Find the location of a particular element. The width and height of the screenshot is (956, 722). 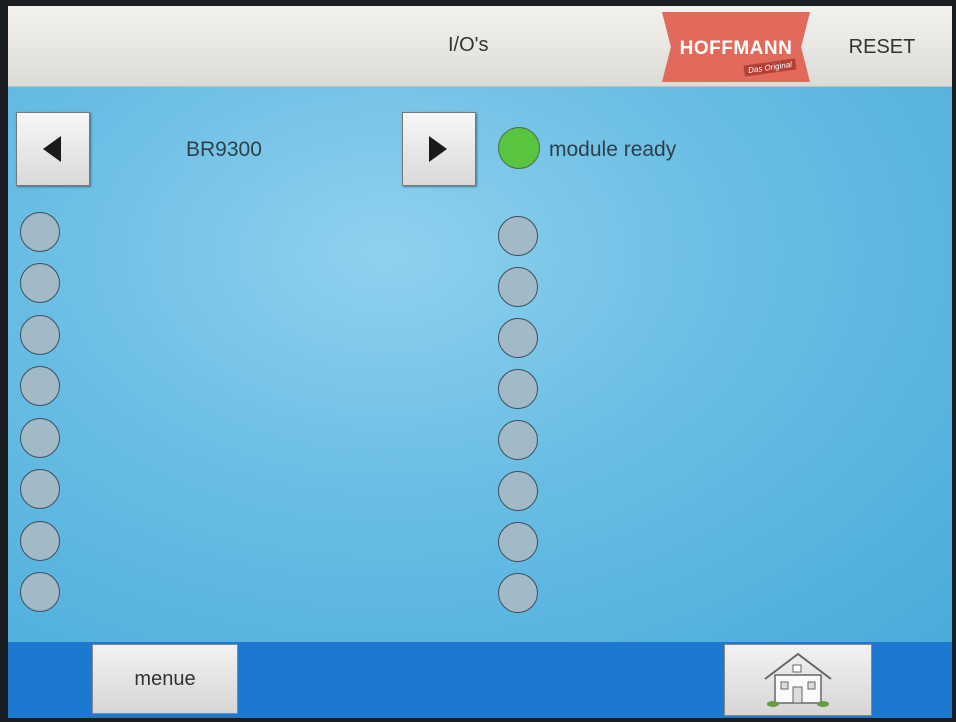

reset-button: RESET is located at coordinates (882, 47).